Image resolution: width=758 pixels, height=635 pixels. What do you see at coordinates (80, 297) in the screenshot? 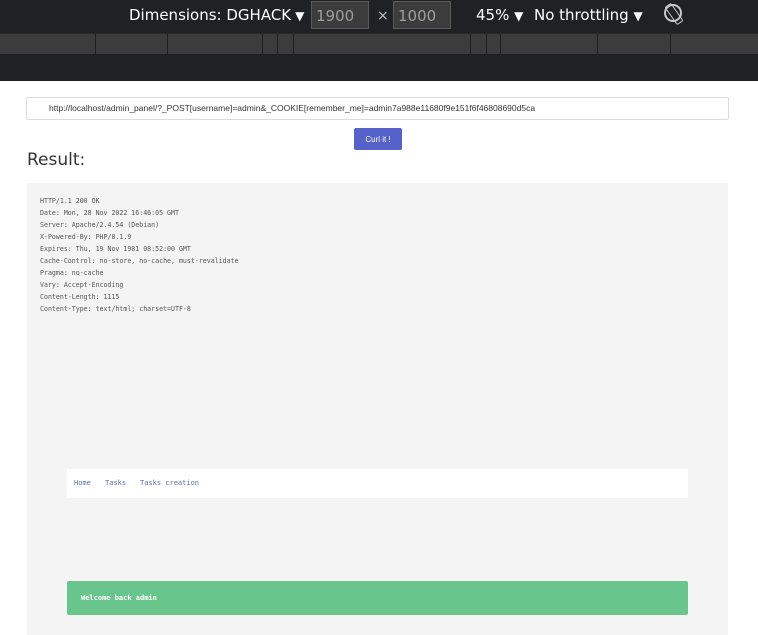
I see `header-line: Content-Length: 1115` at bounding box center [80, 297].